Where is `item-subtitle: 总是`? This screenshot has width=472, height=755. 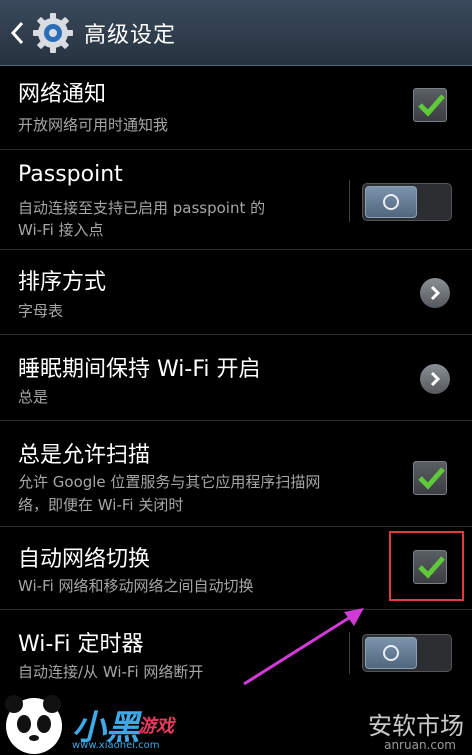 item-subtitle: 总是 is located at coordinates (33, 397).